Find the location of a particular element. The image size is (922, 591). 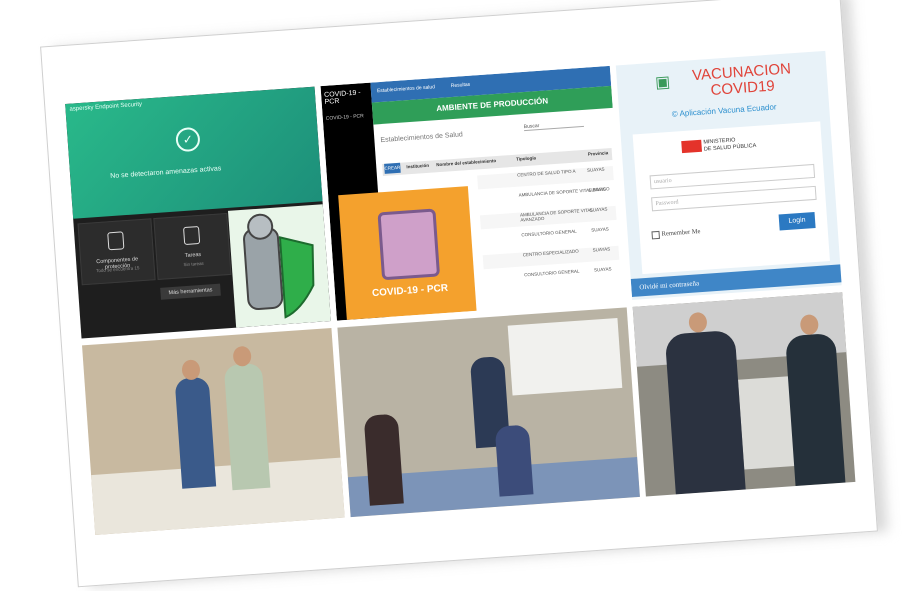

photo-training-session is located at coordinates (488, 412).